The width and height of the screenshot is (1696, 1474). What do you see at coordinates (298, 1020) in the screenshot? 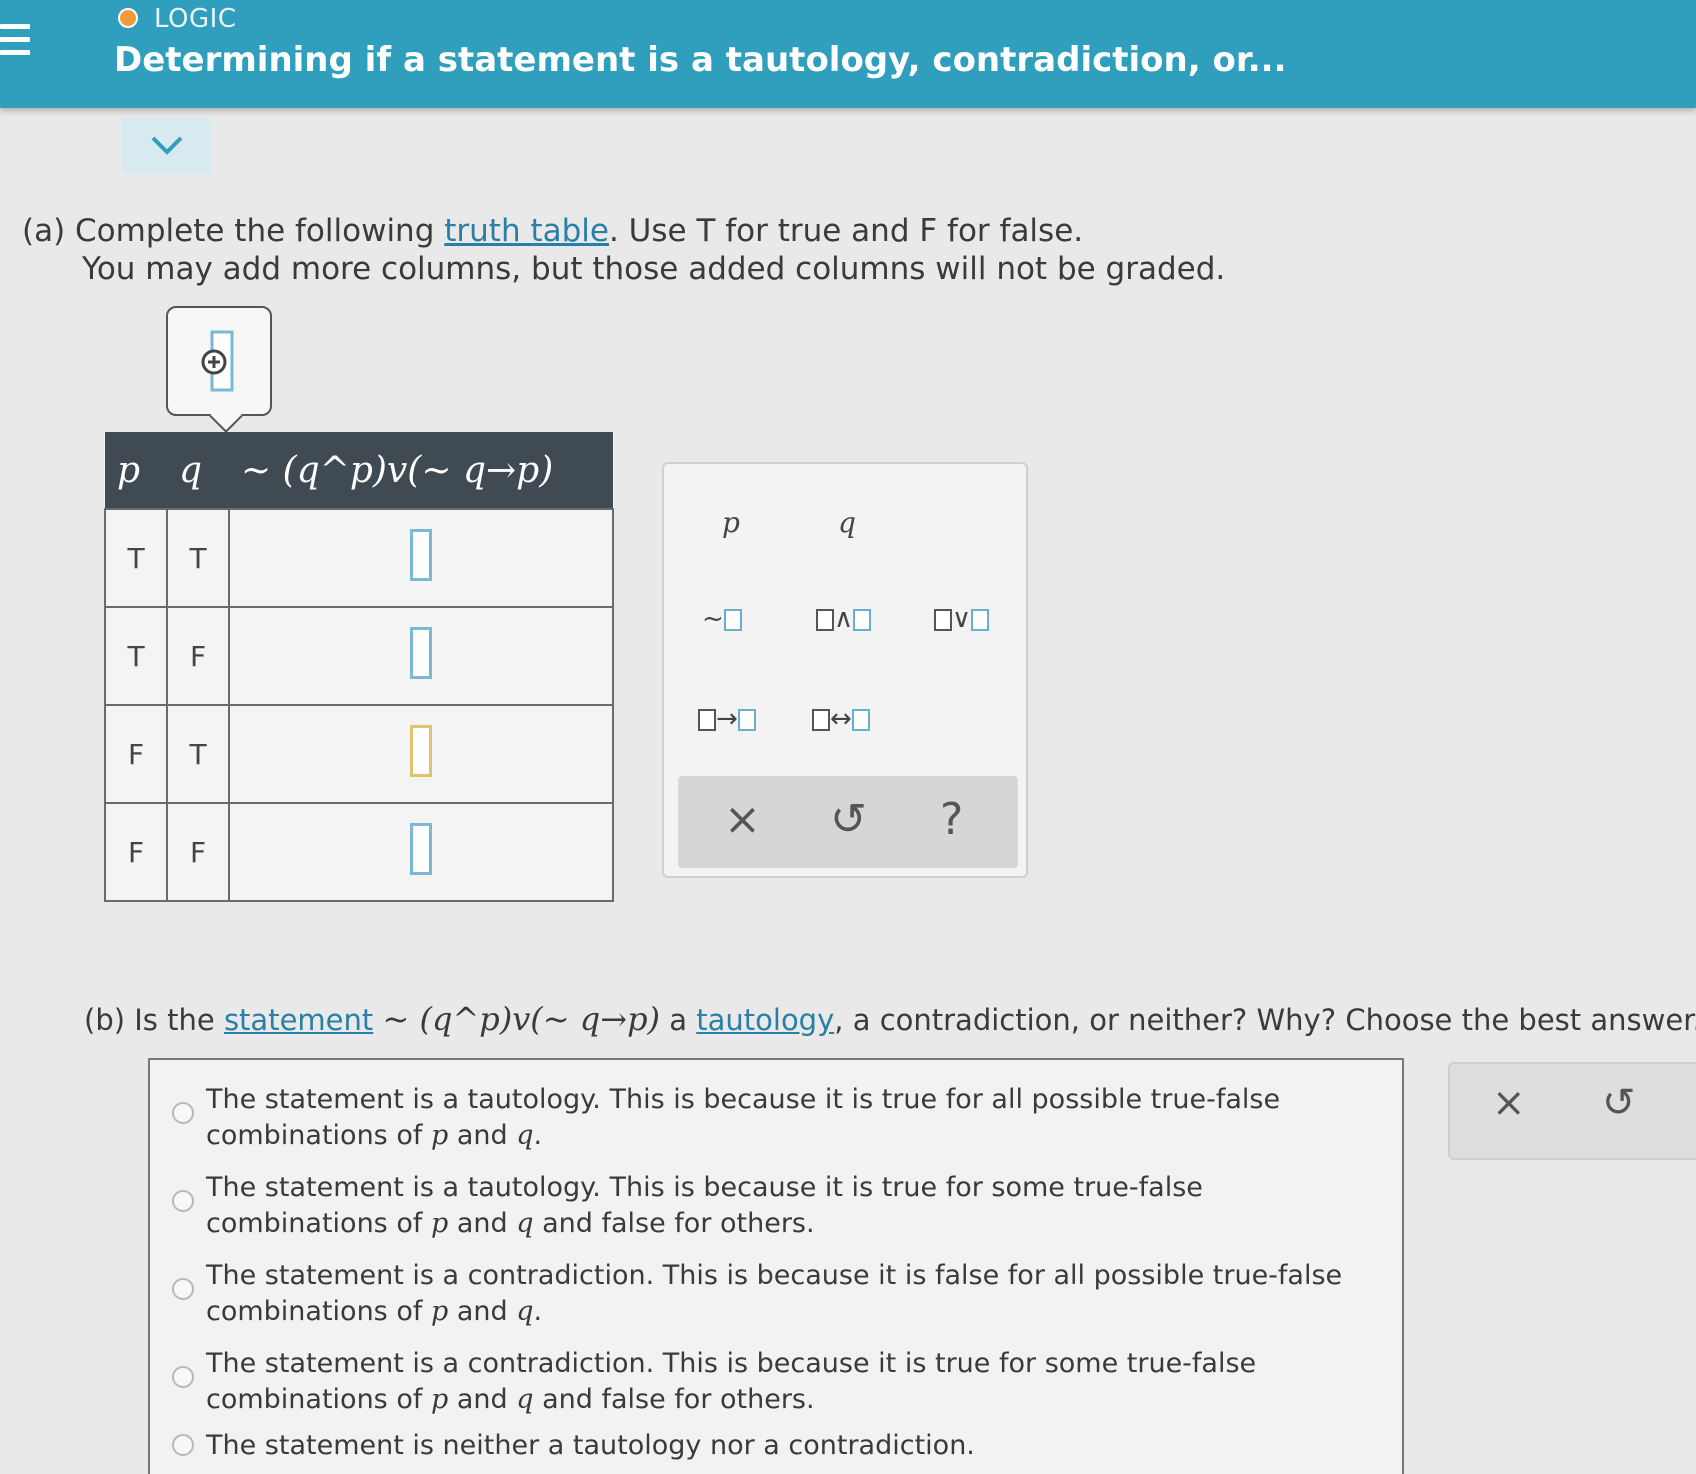
I see `statement-link: statement` at bounding box center [298, 1020].